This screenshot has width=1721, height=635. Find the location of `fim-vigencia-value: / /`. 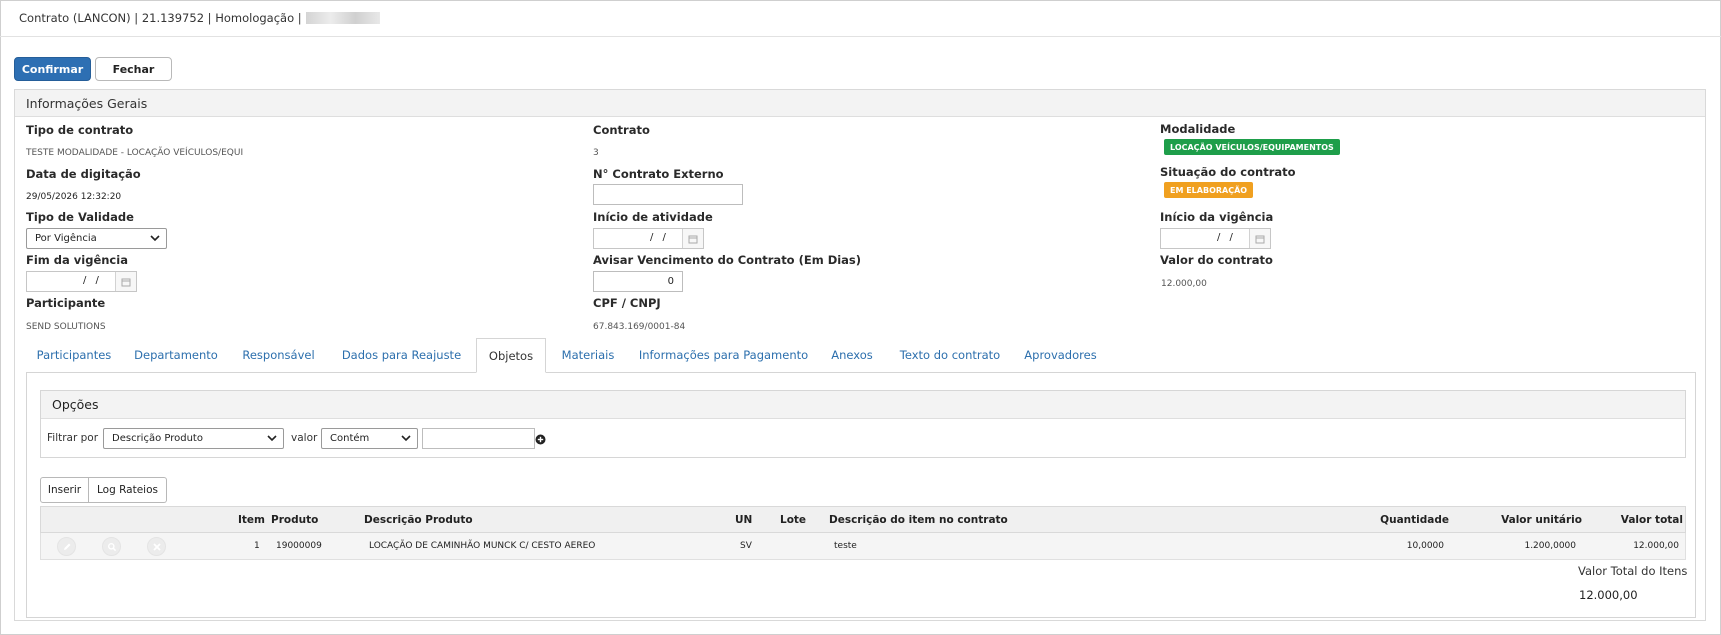

fim-vigencia-value: / / is located at coordinates (92, 280).